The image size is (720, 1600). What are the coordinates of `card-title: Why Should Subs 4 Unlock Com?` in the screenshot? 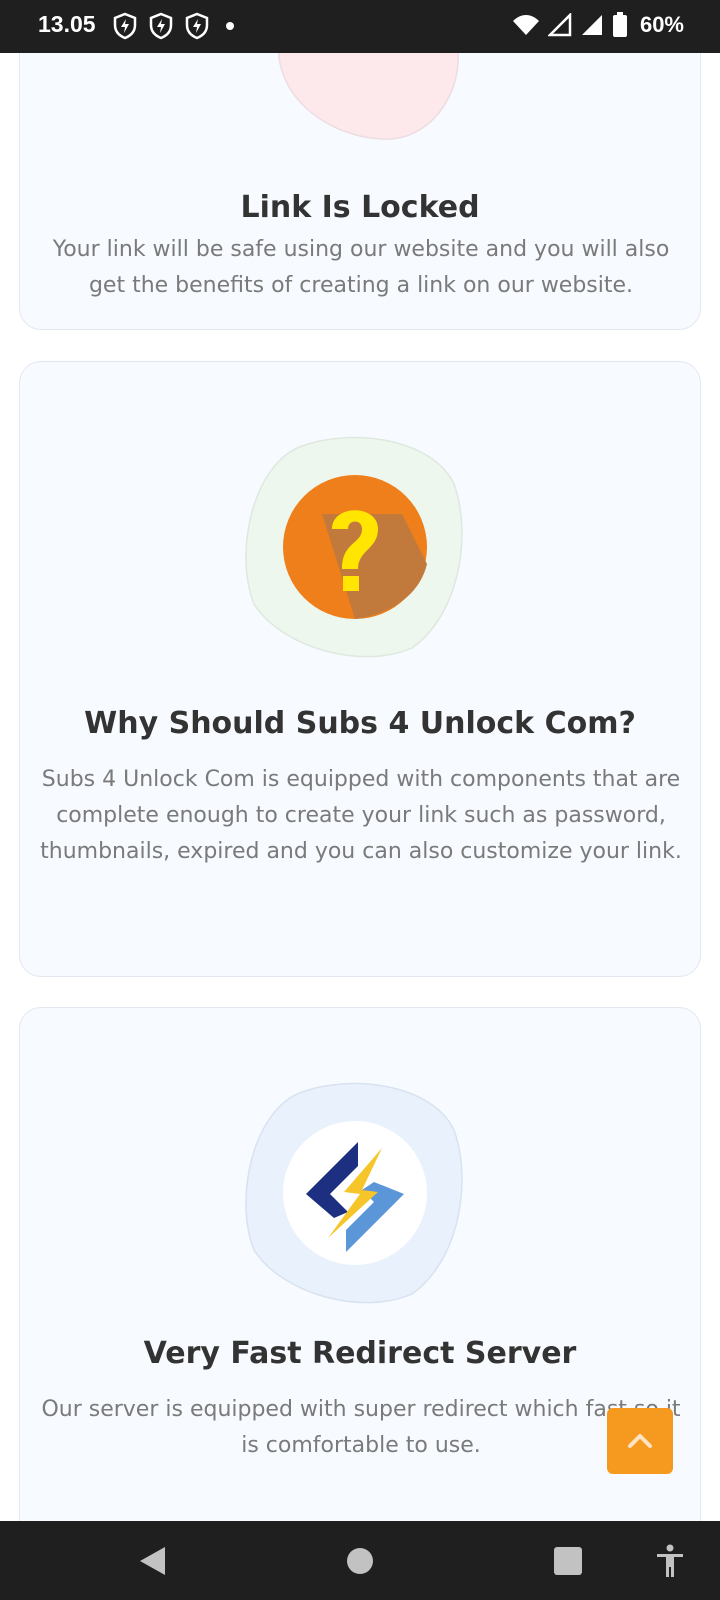 It's located at (360, 723).